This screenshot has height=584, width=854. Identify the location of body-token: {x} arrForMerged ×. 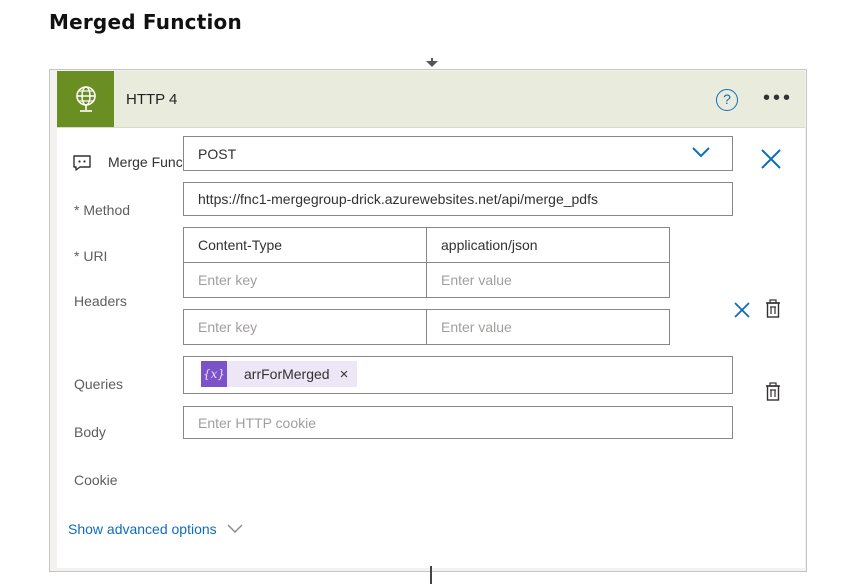
(279, 374).